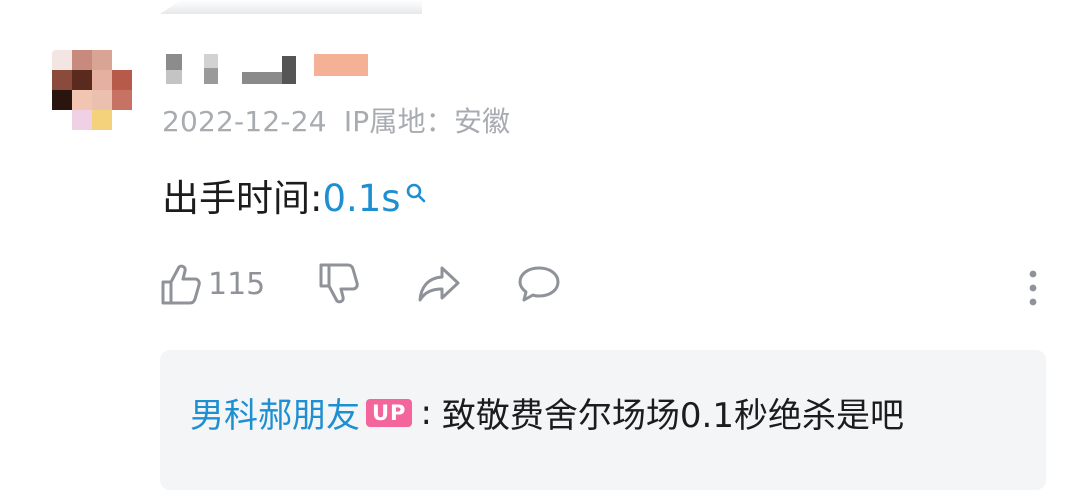 This screenshot has height=490, width=1080. I want to click on more-vertical-icon, so click(1033, 288).